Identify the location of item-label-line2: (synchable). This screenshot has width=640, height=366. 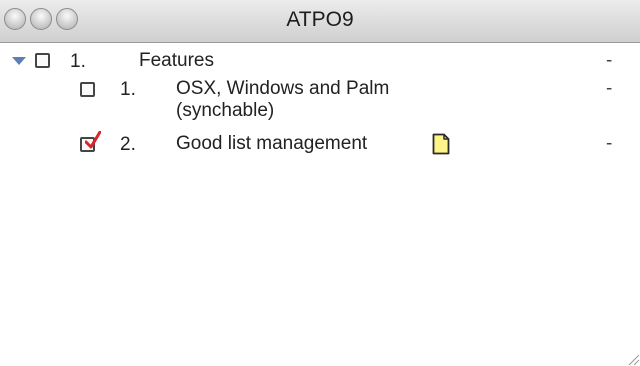
(225, 111).